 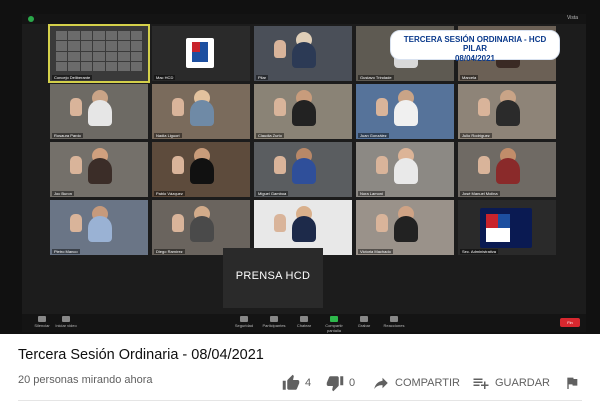 I want to click on participant-name: José Manuel Molina, so click(x=480, y=193).